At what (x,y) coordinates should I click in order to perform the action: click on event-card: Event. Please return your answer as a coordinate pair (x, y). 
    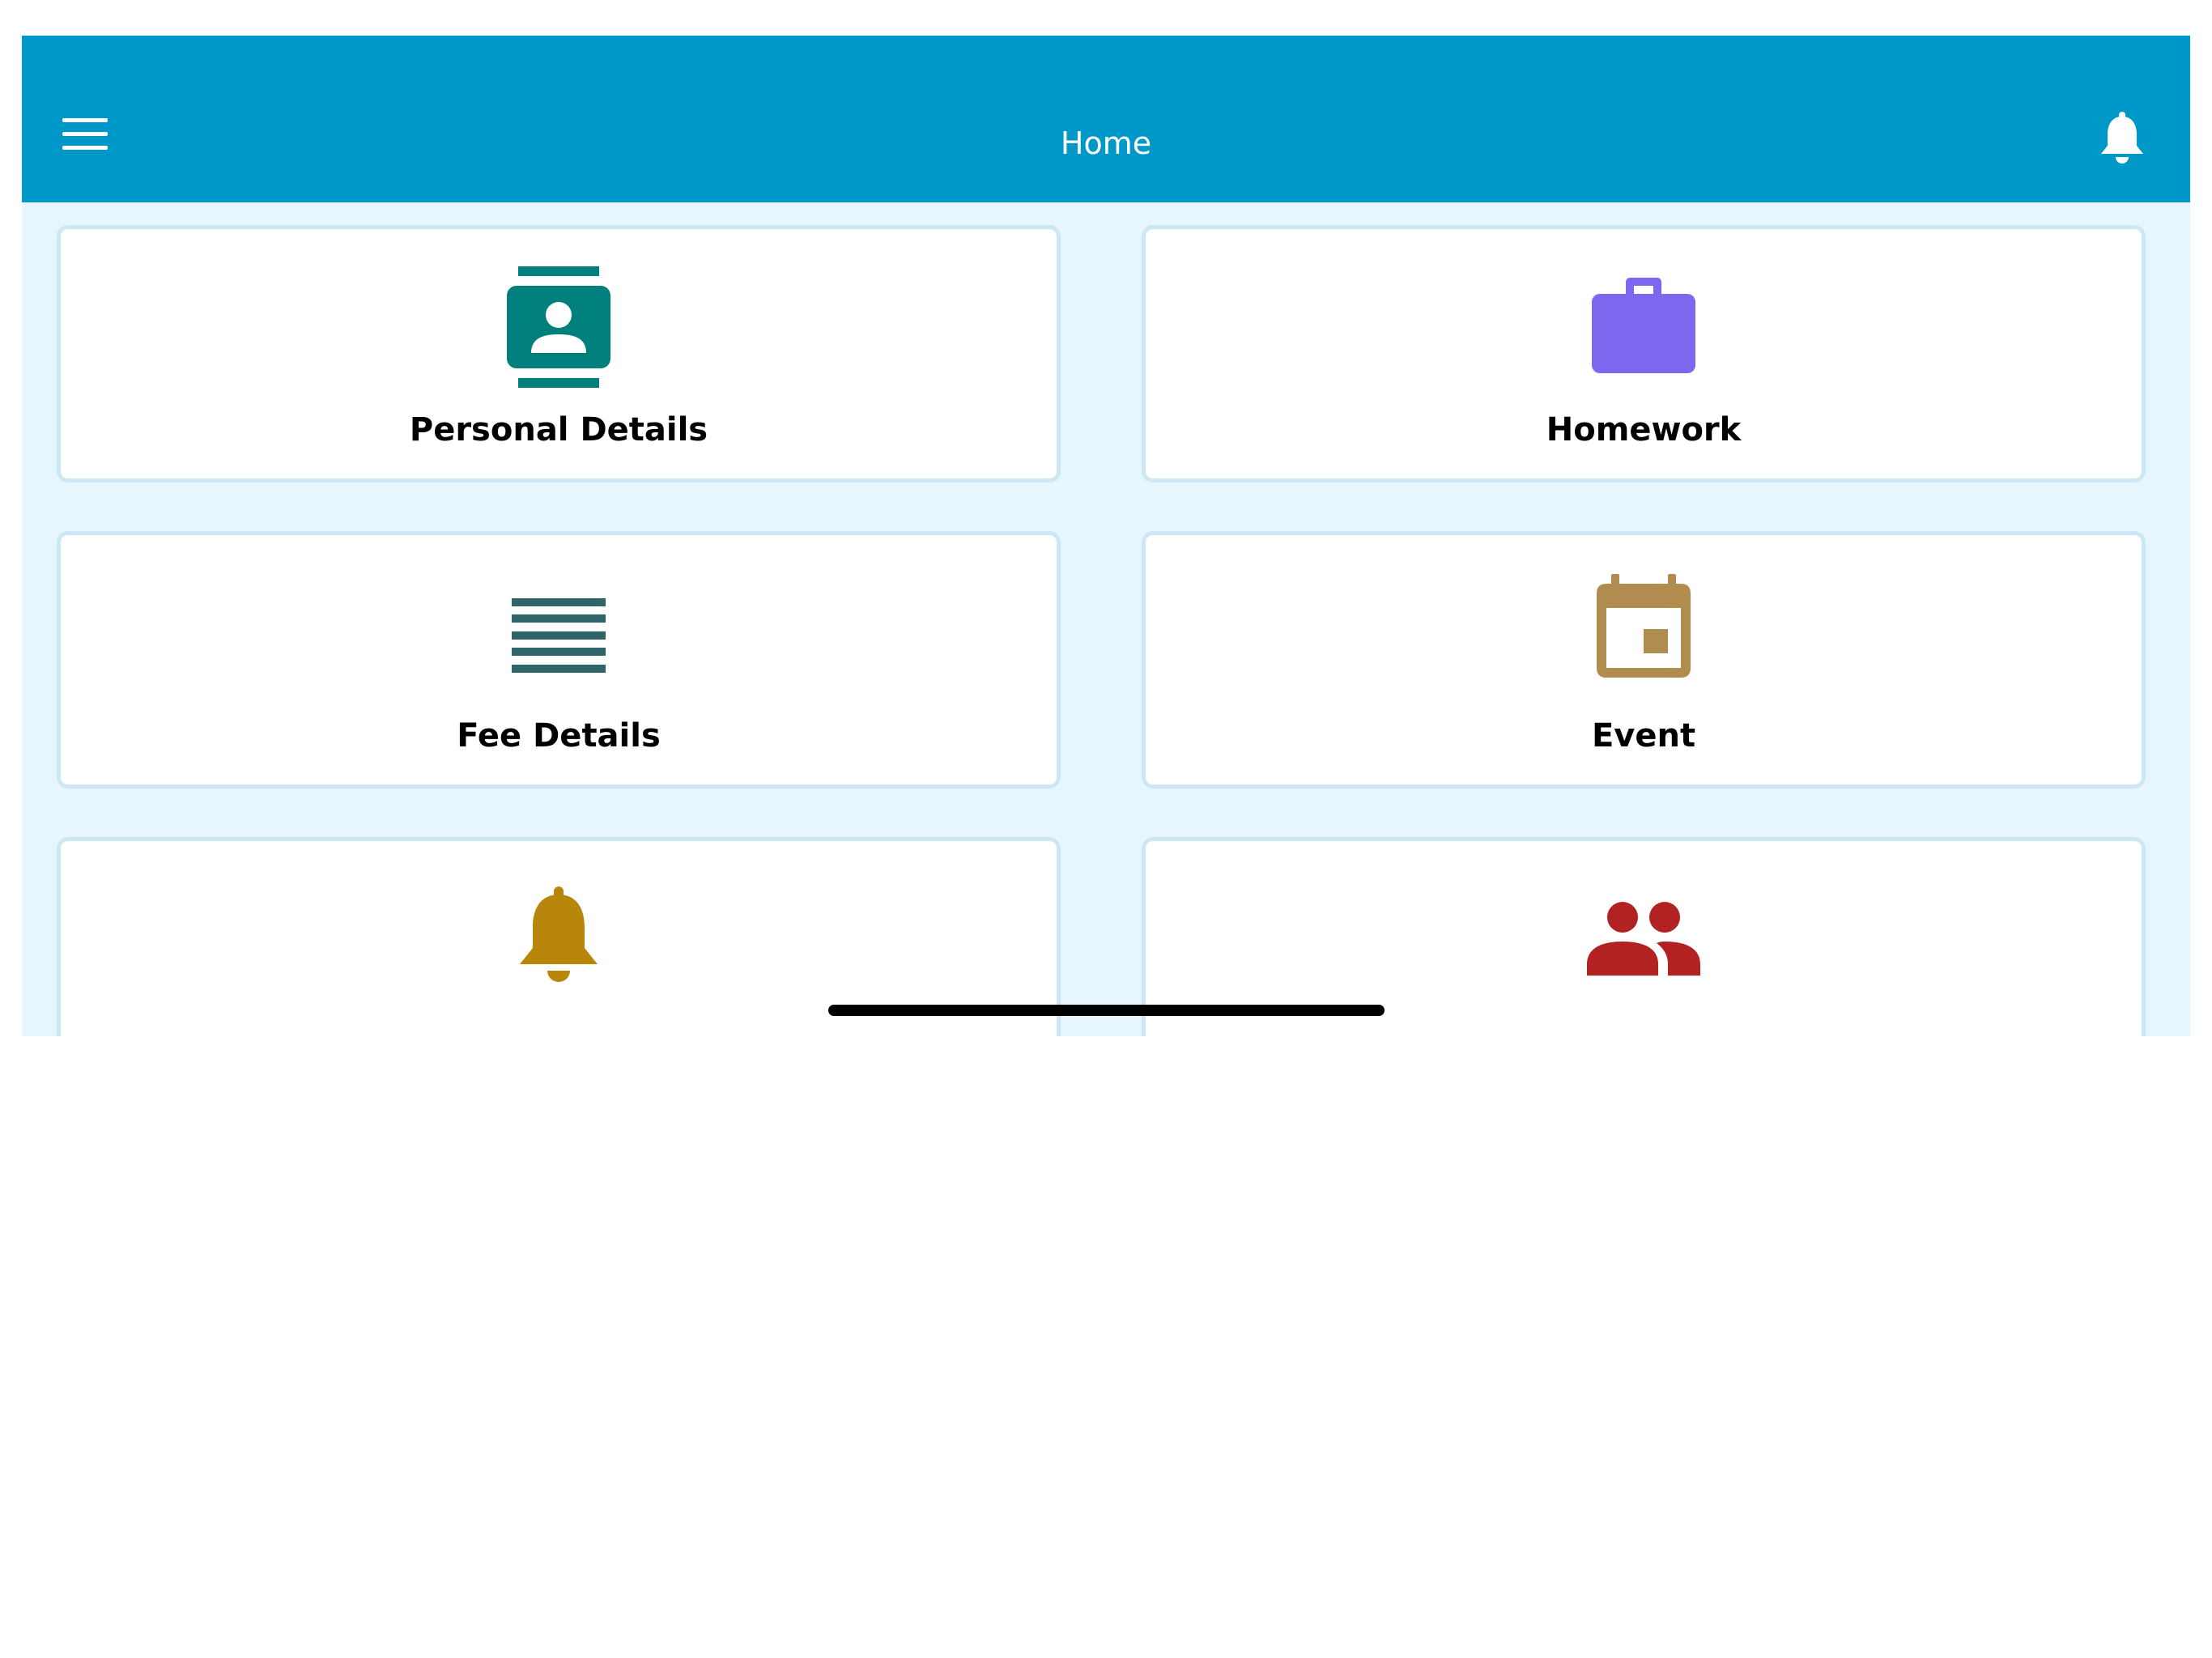
    Looking at the image, I should click on (1644, 660).